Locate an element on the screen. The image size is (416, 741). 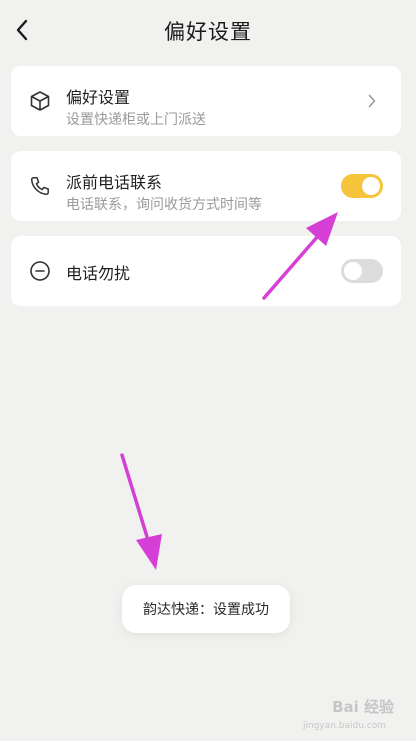
phone-icon is located at coordinates (40, 186).